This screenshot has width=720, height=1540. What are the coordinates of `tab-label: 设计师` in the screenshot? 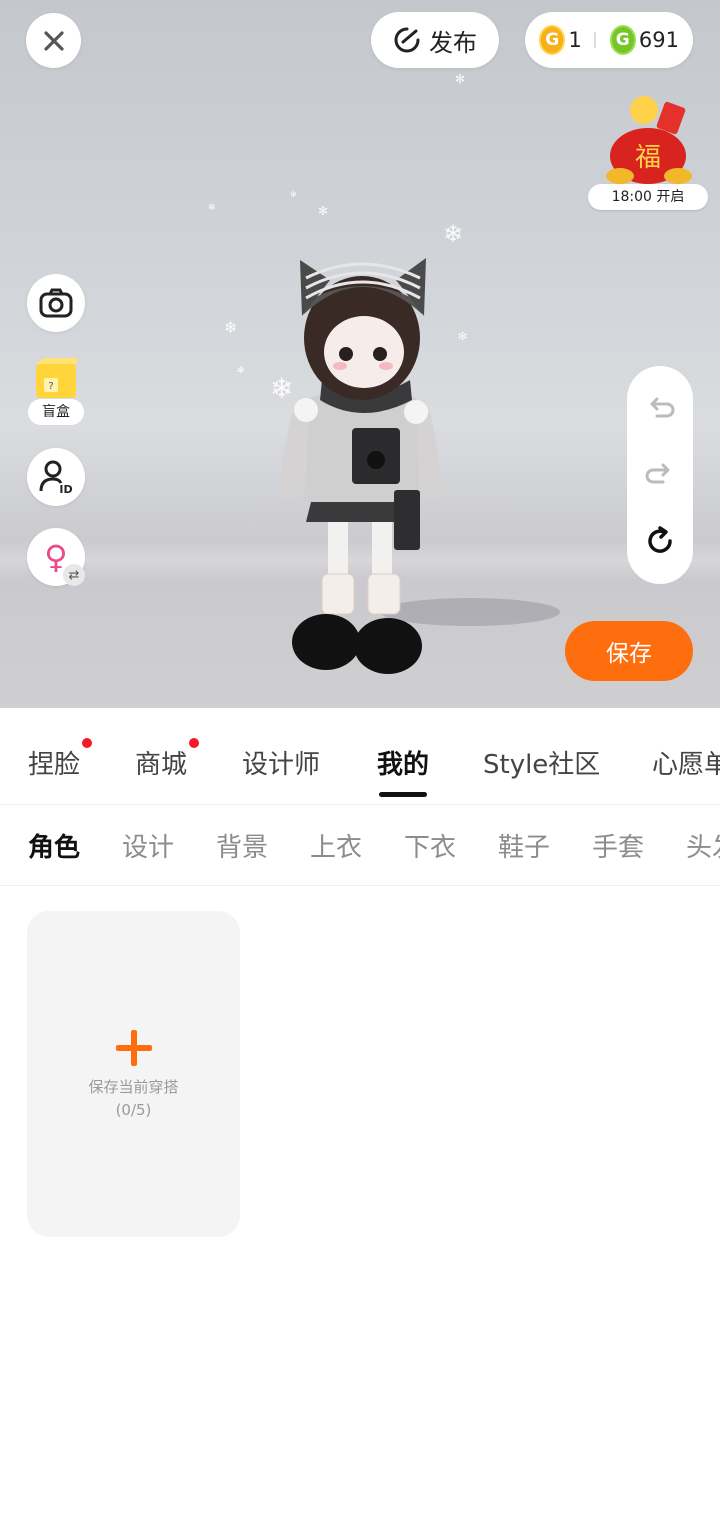 It's located at (281, 765).